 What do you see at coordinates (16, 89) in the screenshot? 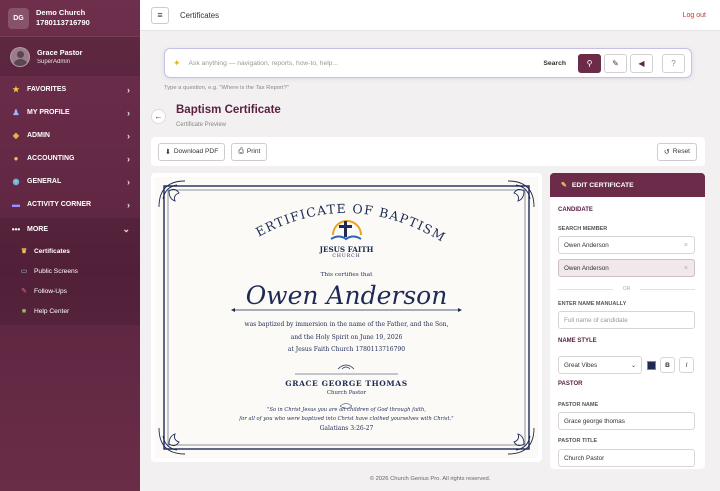
I see `star-icon: ★` at bounding box center [16, 89].